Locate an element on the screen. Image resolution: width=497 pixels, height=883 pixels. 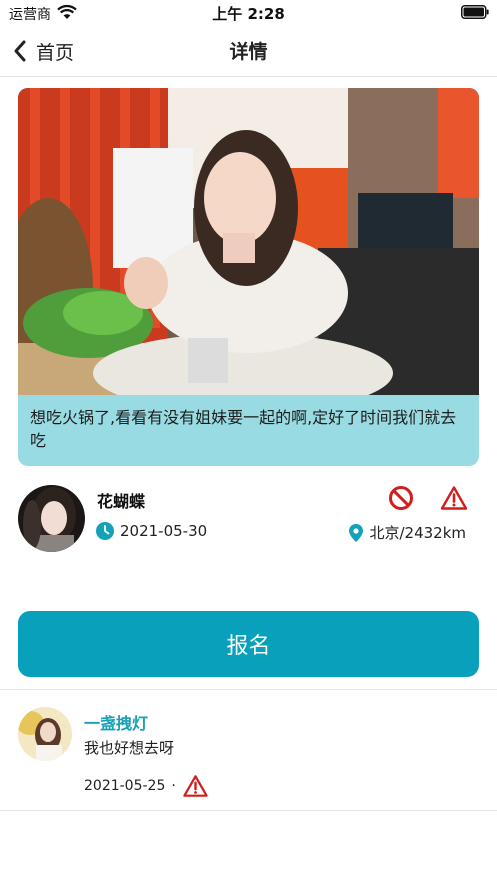
battery-icon is located at coordinates (475, 12).